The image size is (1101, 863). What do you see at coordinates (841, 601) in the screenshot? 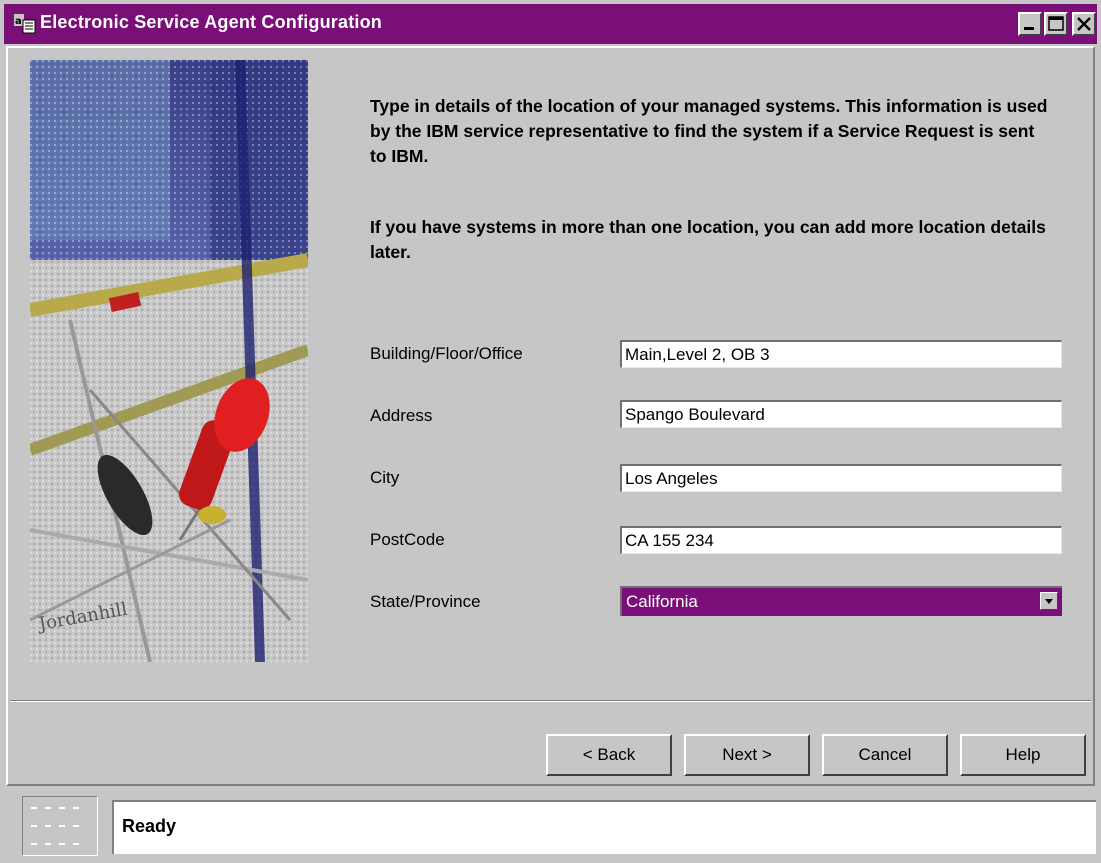
I see `state-select: California` at bounding box center [841, 601].